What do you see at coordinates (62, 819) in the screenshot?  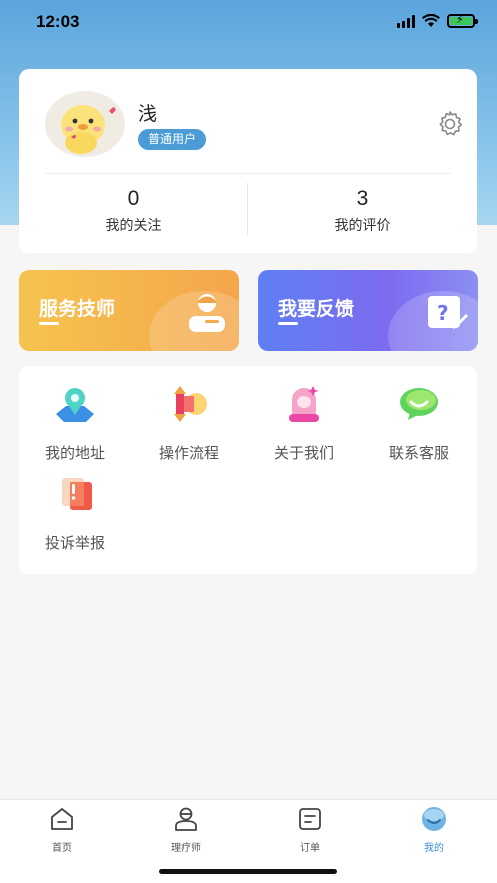 I see `home-icon` at bounding box center [62, 819].